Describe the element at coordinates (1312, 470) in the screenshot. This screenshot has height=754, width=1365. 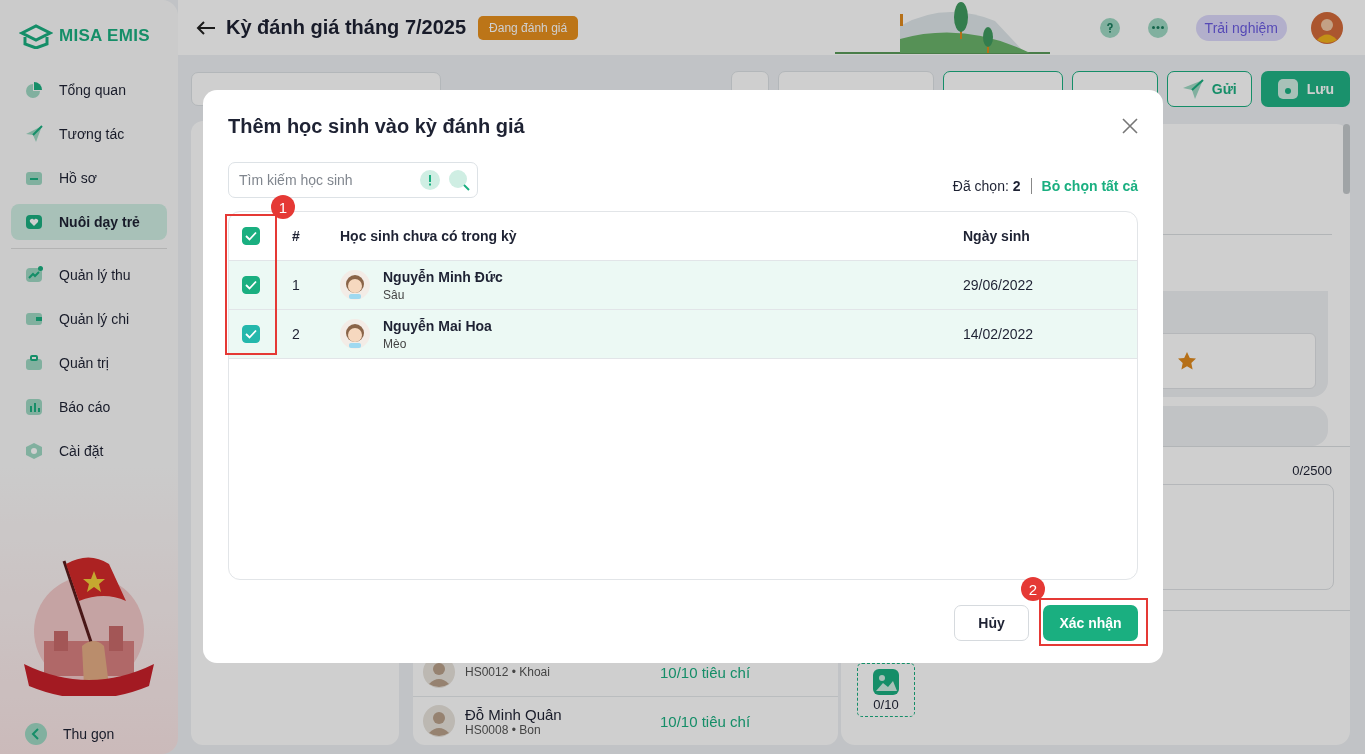
I see `character-count: 0/2500` at that location.